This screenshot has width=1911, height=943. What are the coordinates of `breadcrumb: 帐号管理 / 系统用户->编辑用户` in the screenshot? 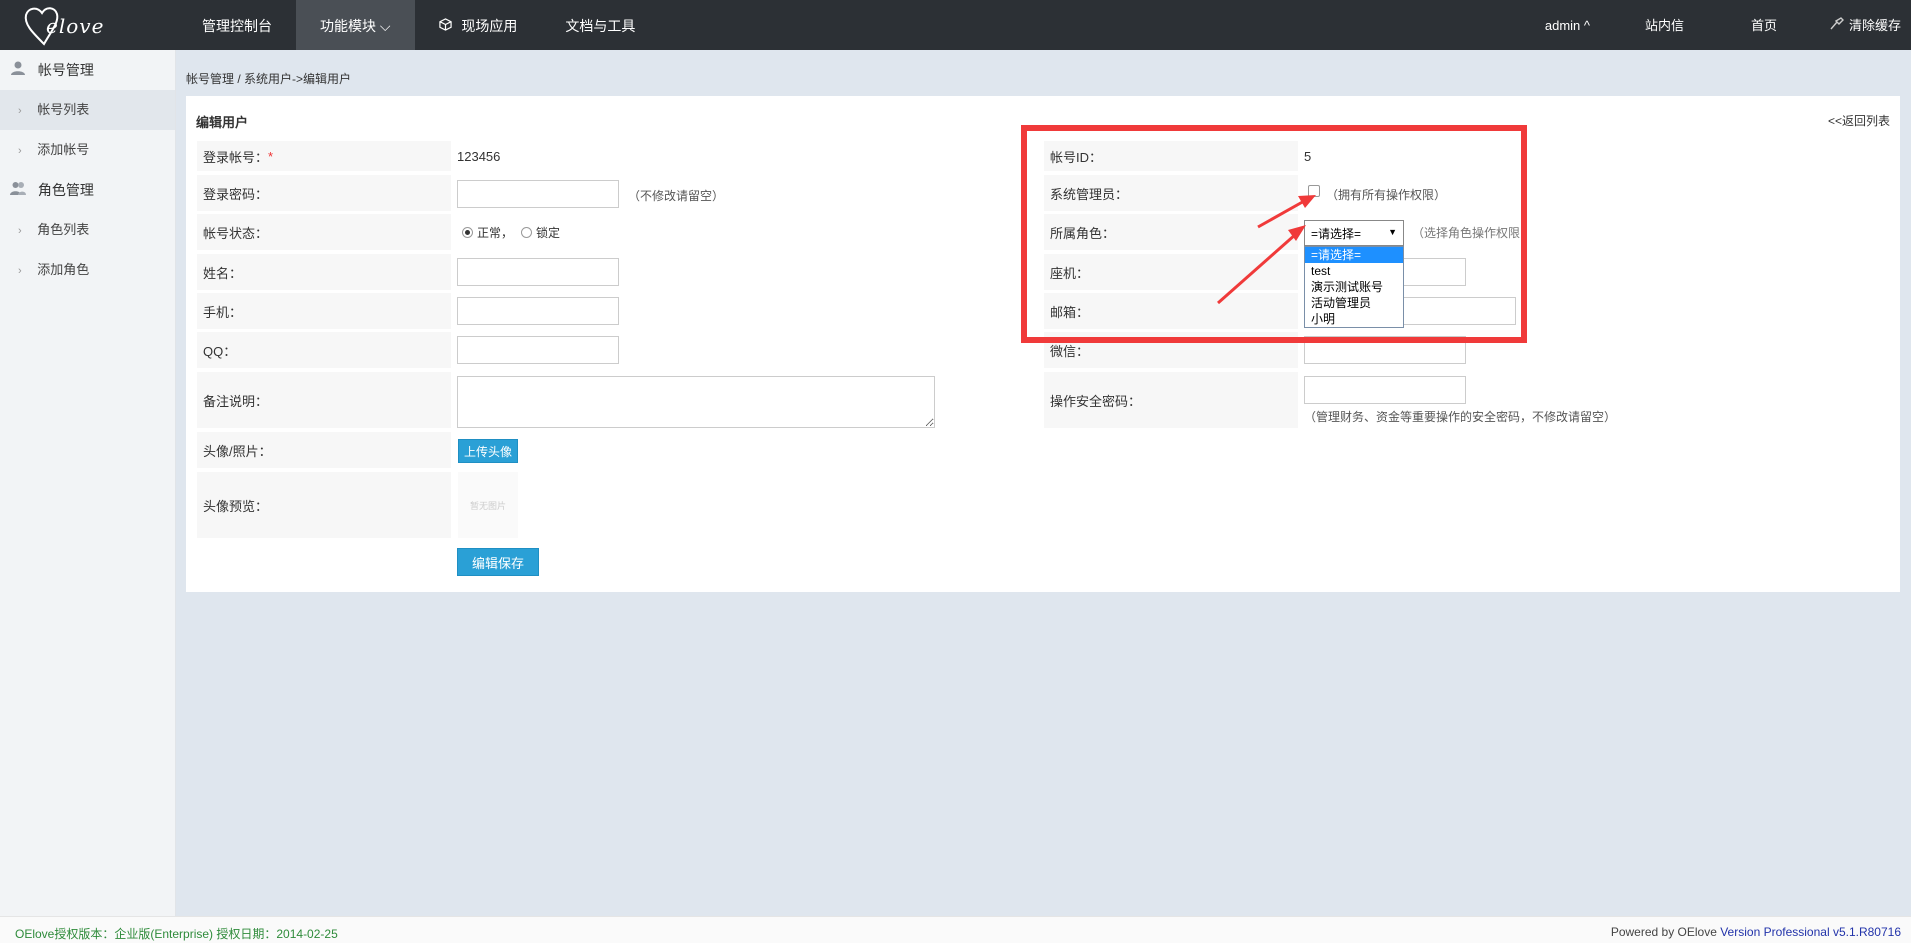 It's located at (269, 79).